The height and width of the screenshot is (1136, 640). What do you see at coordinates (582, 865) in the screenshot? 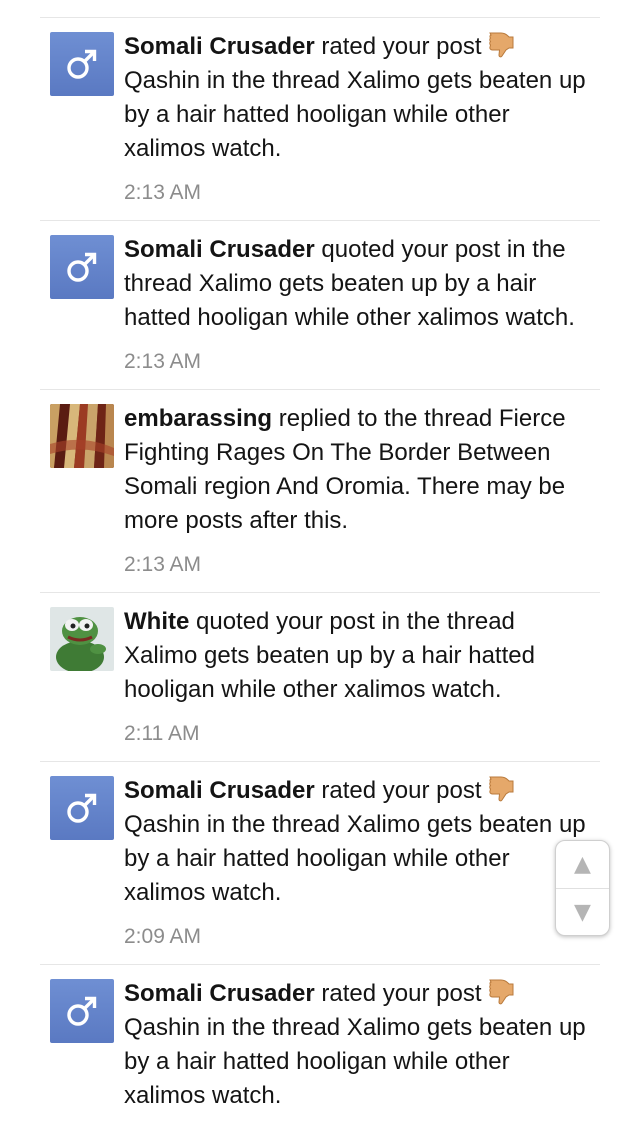
I see `scroll-up-button: ▲` at bounding box center [582, 865].